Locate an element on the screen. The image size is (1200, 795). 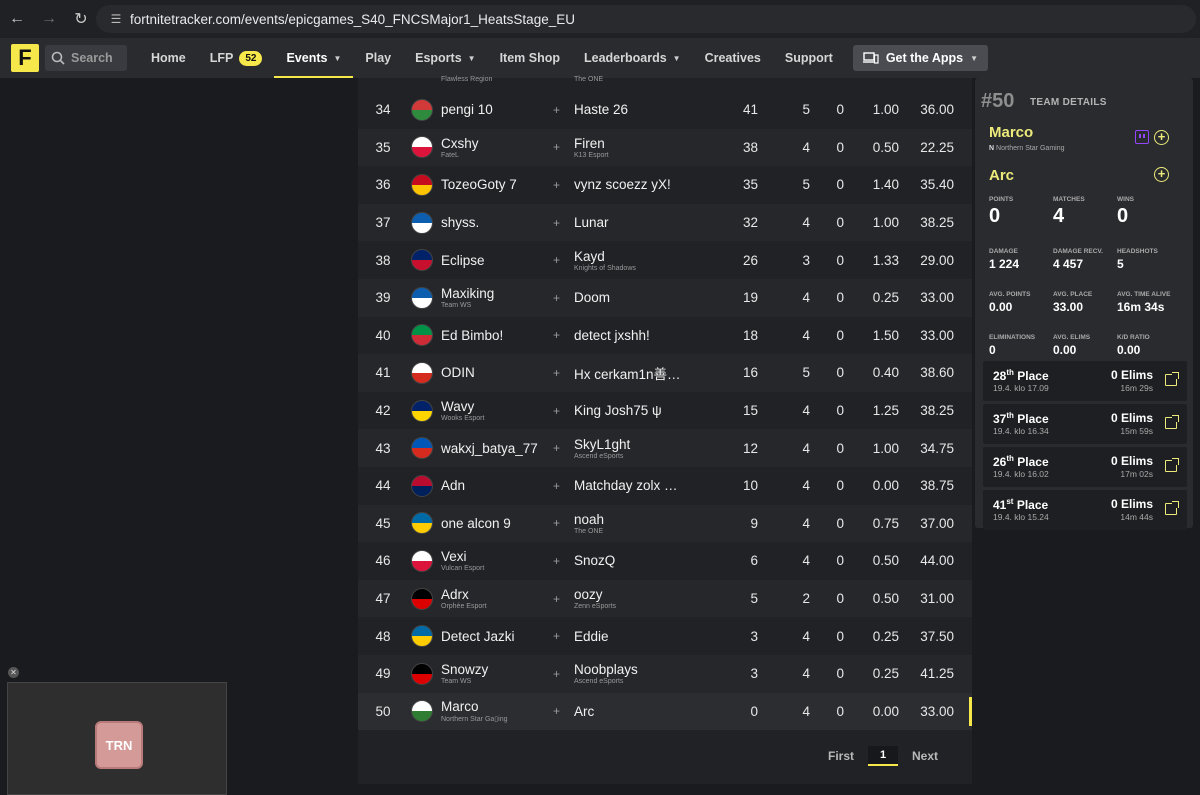
points-cell: 26 is located at coordinates (750, 260).